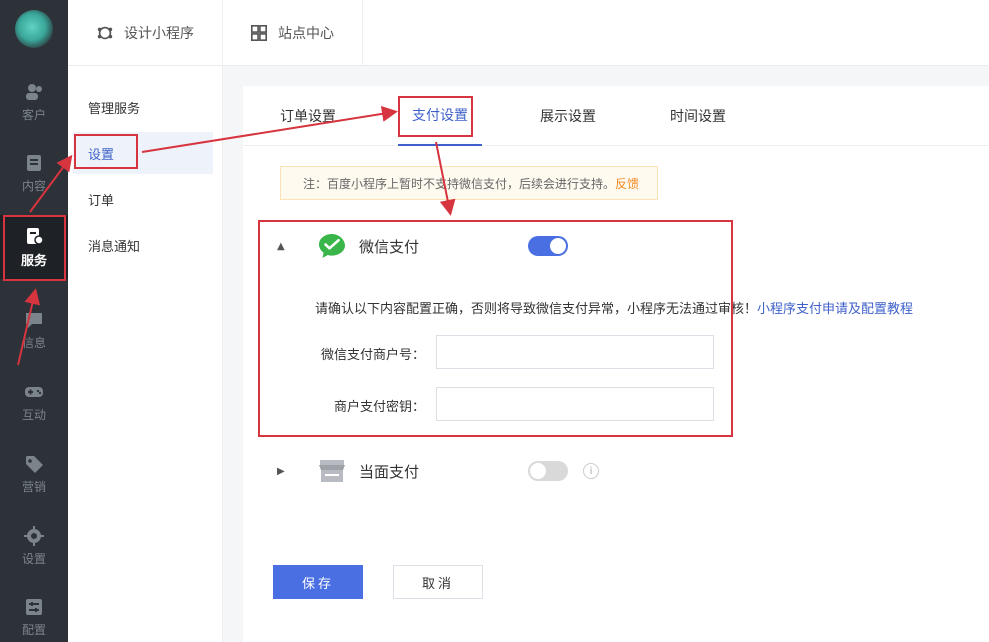 This screenshot has height=642, width=989. I want to click on main-sidebar: 客户 内容 服务 信息 互动 营销 设置 配置, so click(34, 321).